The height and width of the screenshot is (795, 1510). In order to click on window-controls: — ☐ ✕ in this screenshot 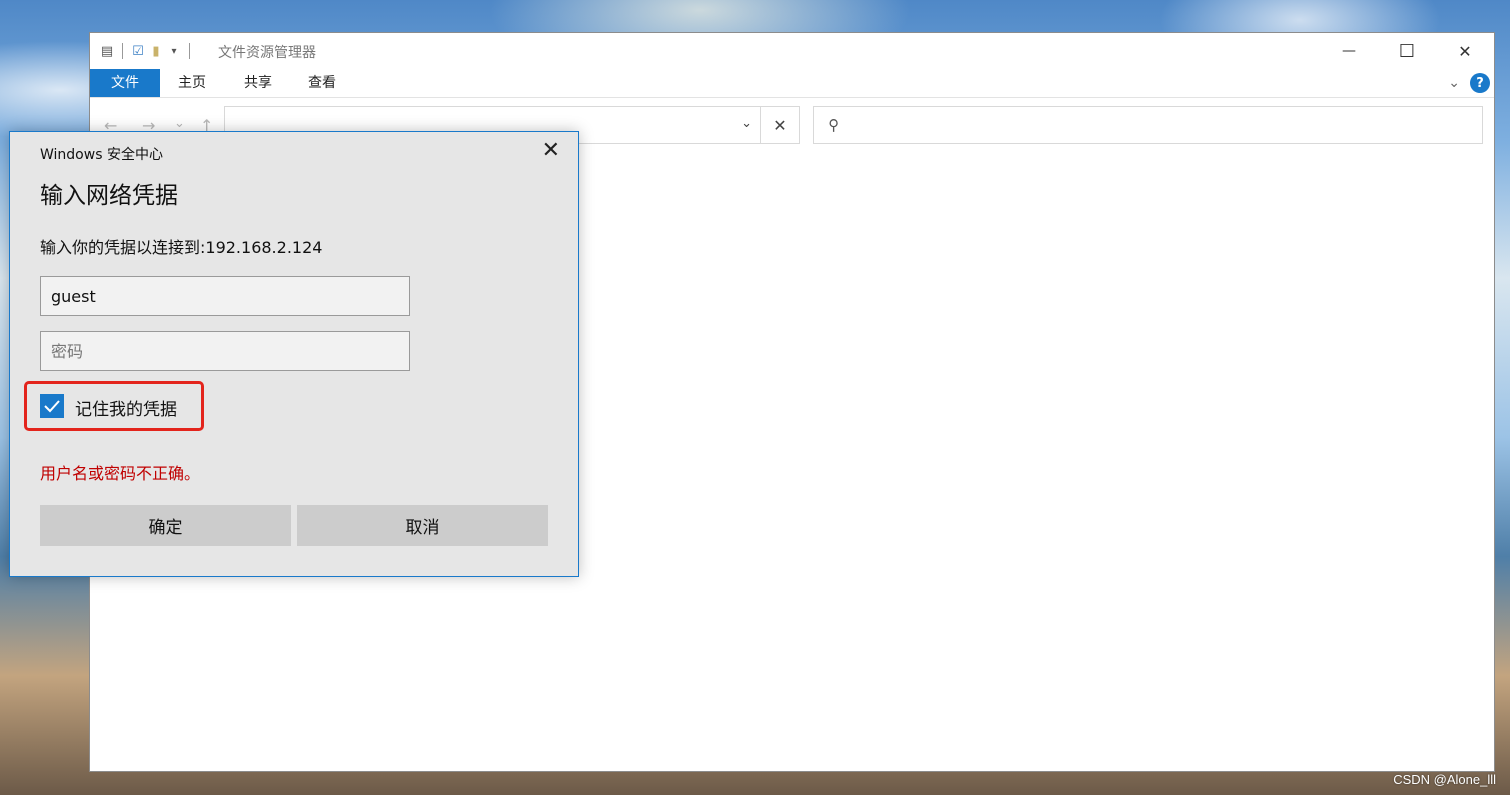, I will do `click(1407, 51)`.